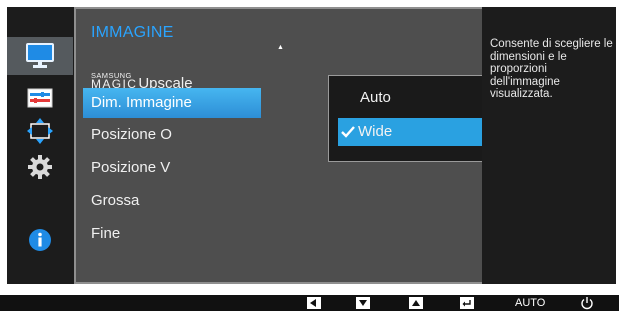 This screenshot has width=619, height=315. I want to click on down-arrow-icon, so click(363, 303).